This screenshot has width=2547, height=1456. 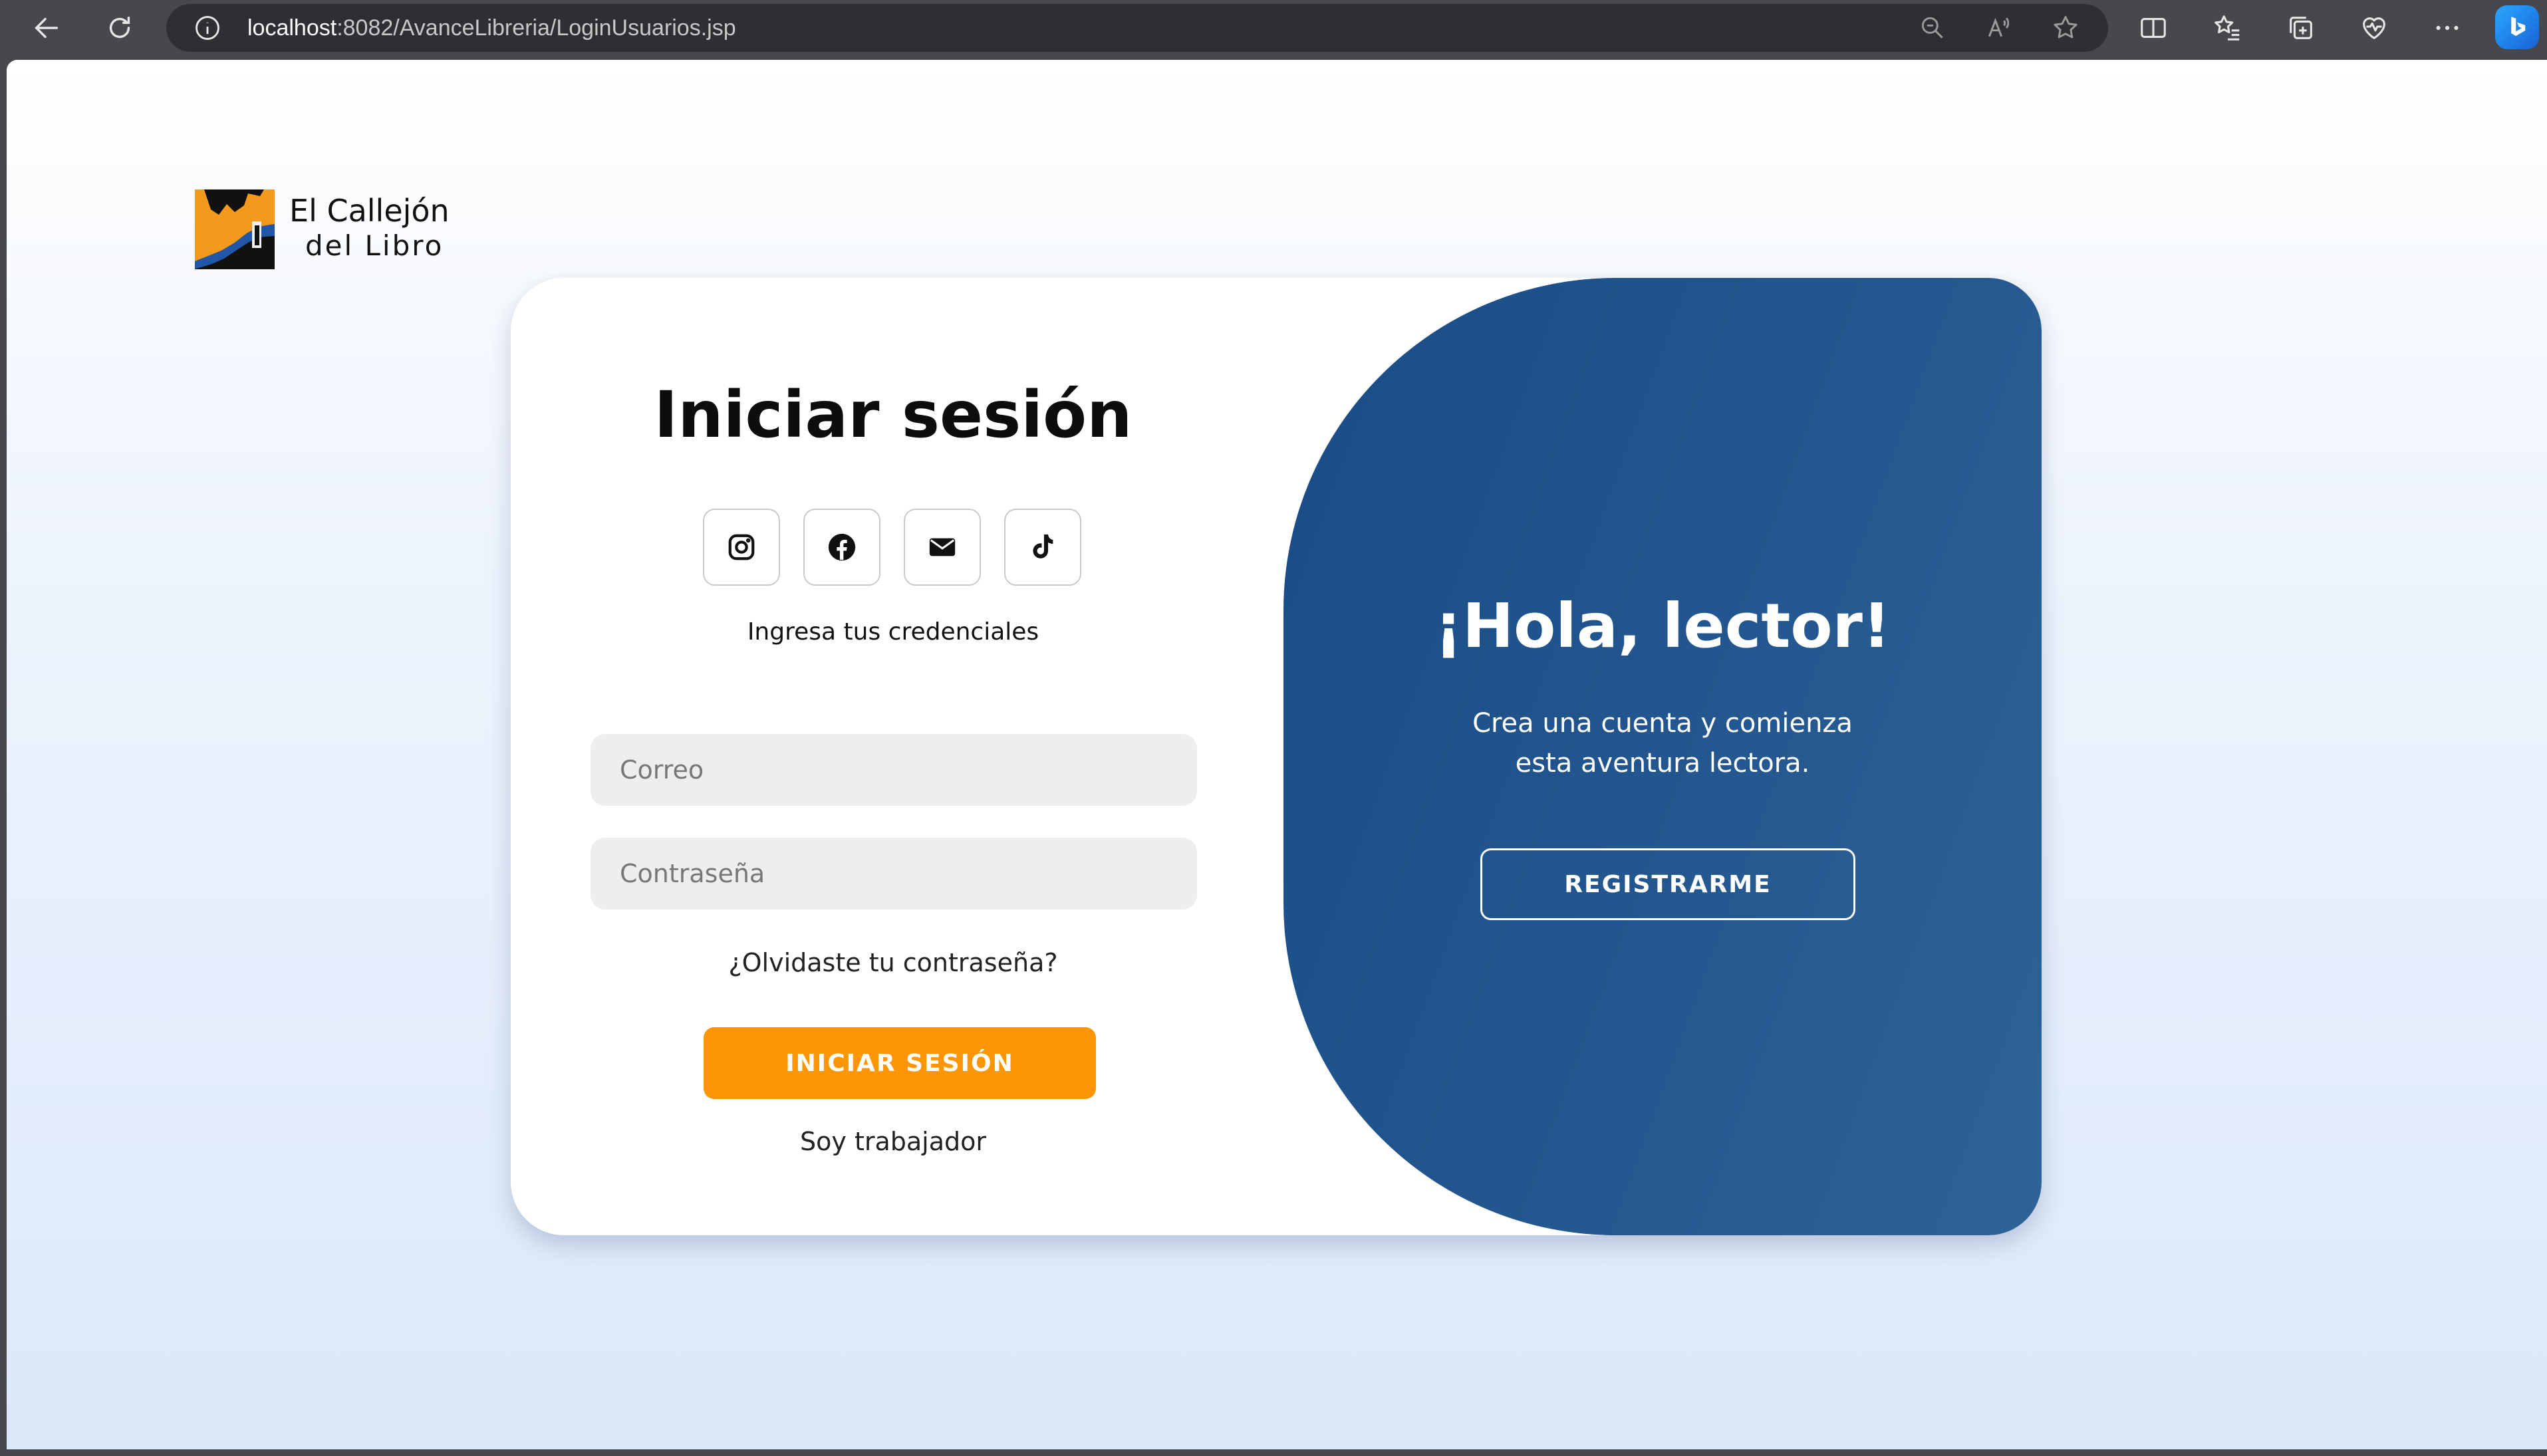 I want to click on zoom-icon, so click(x=1932, y=28).